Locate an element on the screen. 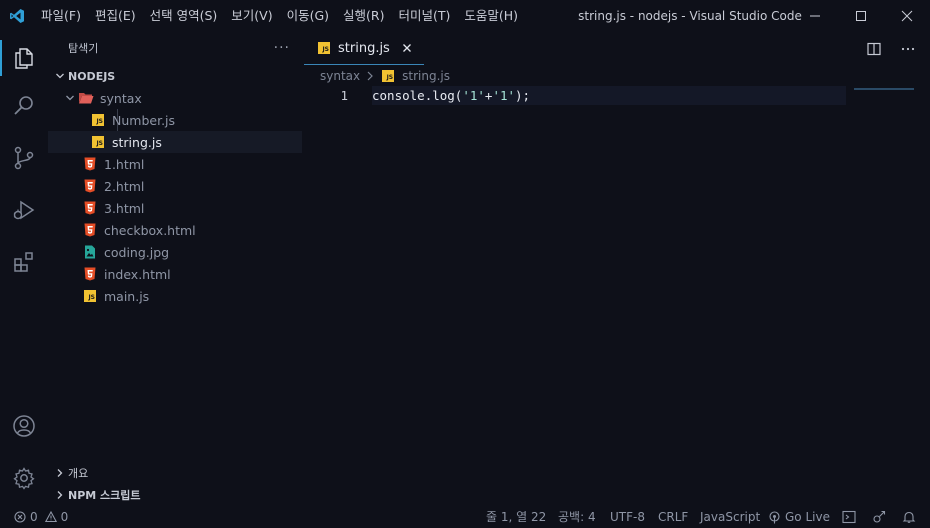  editor-actions is located at coordinates (891, 48).